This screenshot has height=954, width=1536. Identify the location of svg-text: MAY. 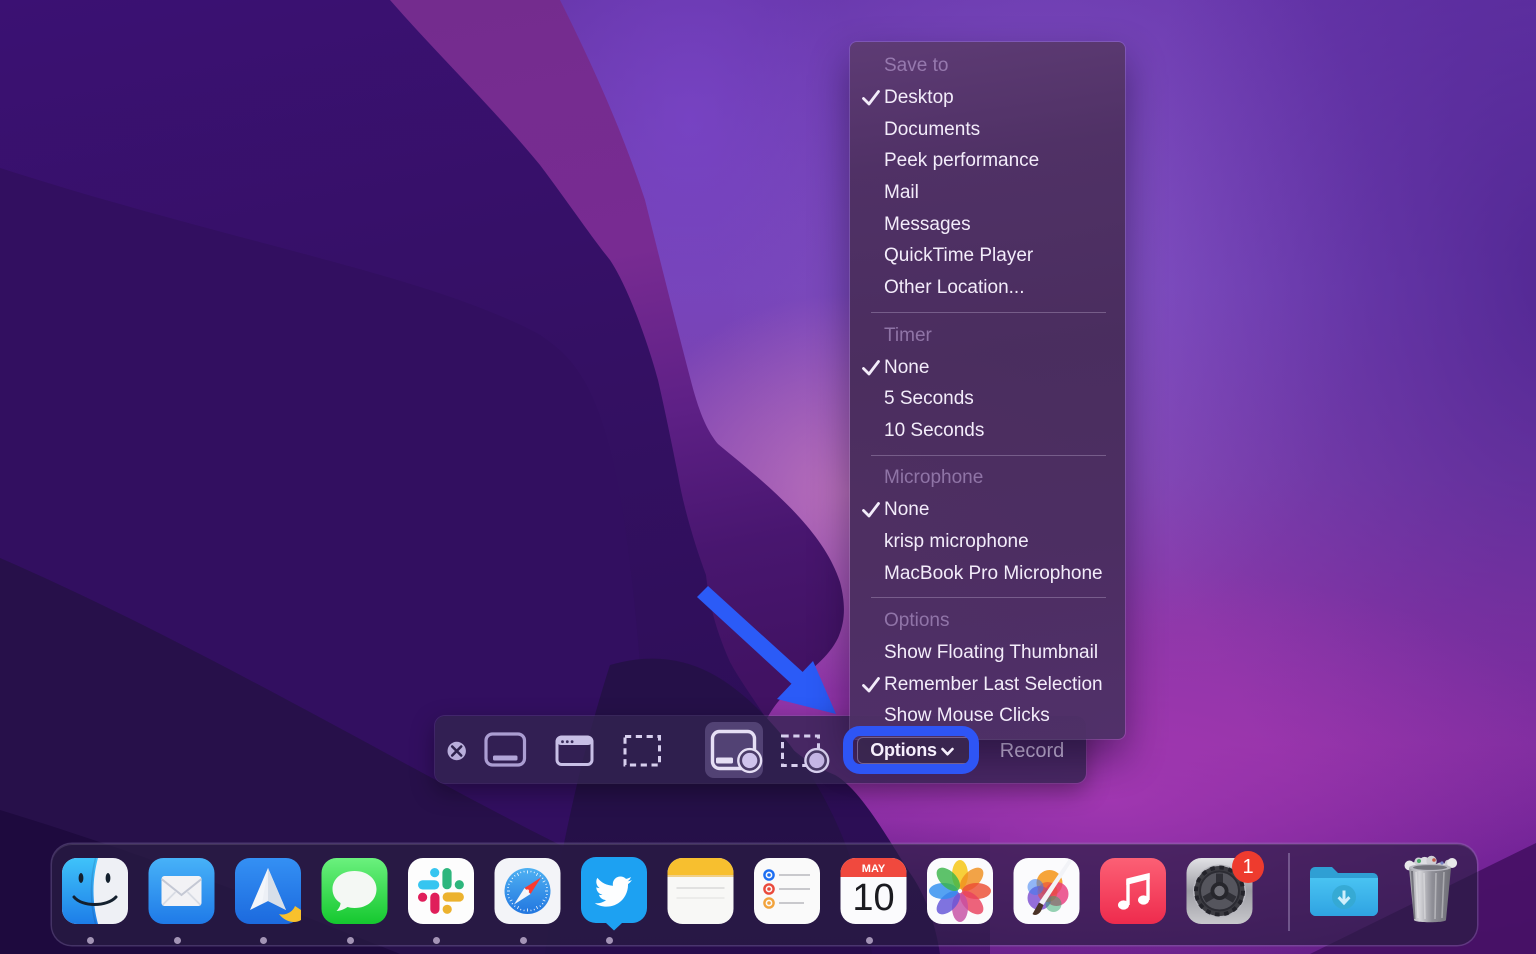
(874, 869).